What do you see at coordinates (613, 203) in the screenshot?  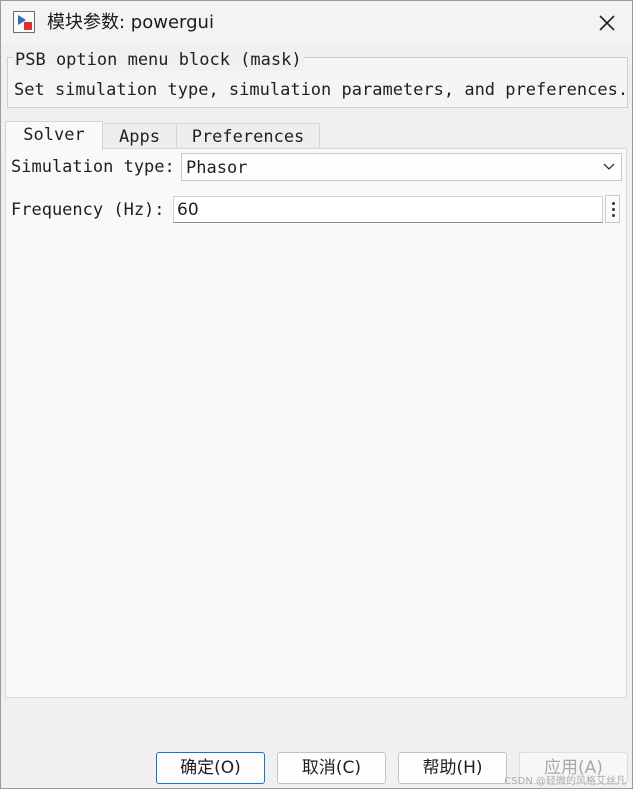 I see `more-vertical-icon` at bounding box center [613, 203].